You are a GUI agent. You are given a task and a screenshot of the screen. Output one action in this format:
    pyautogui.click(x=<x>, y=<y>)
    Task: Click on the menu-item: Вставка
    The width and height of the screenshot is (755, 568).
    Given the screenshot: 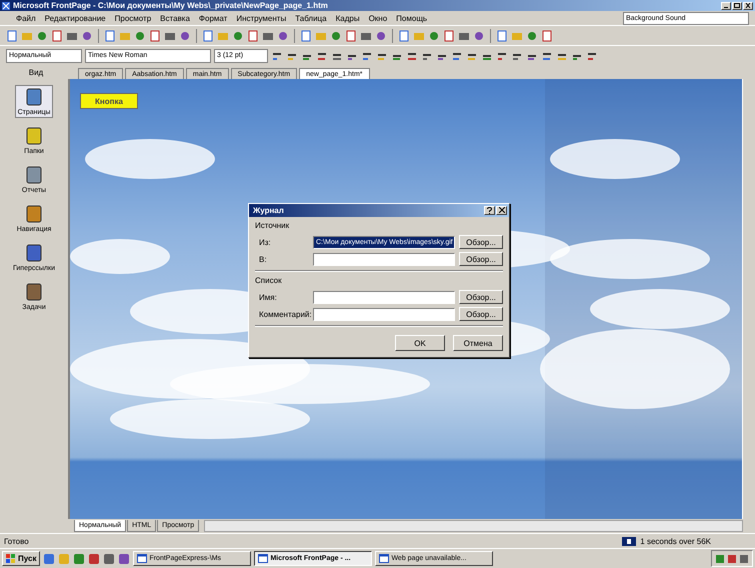 What is the action you would take?
    pyautogui.click(x=175, y=18)
    